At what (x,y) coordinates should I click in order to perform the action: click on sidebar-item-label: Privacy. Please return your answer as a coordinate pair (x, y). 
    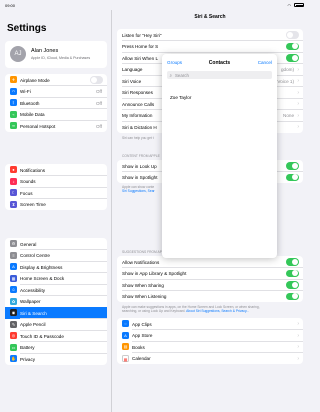
    Looking at the image, I should click on (28, 359).